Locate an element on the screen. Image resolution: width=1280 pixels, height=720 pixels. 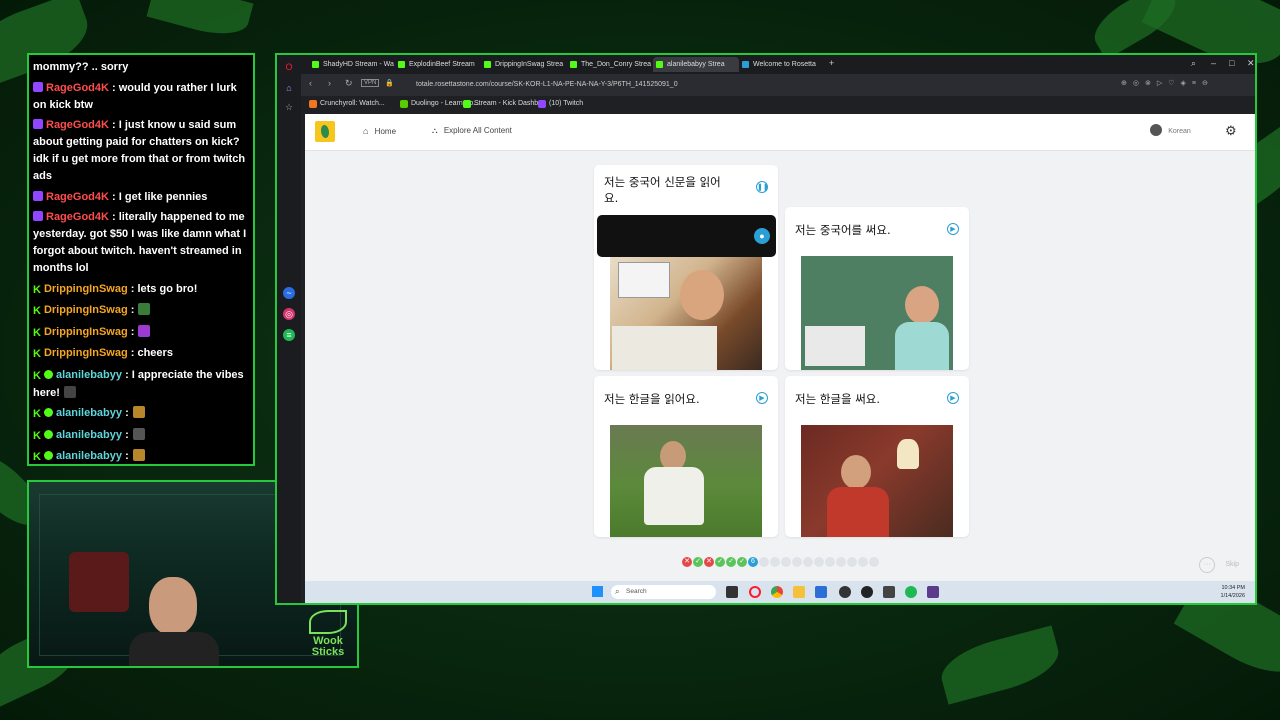
chat-text: : I get like pennies is located at coordinates (160, 196).